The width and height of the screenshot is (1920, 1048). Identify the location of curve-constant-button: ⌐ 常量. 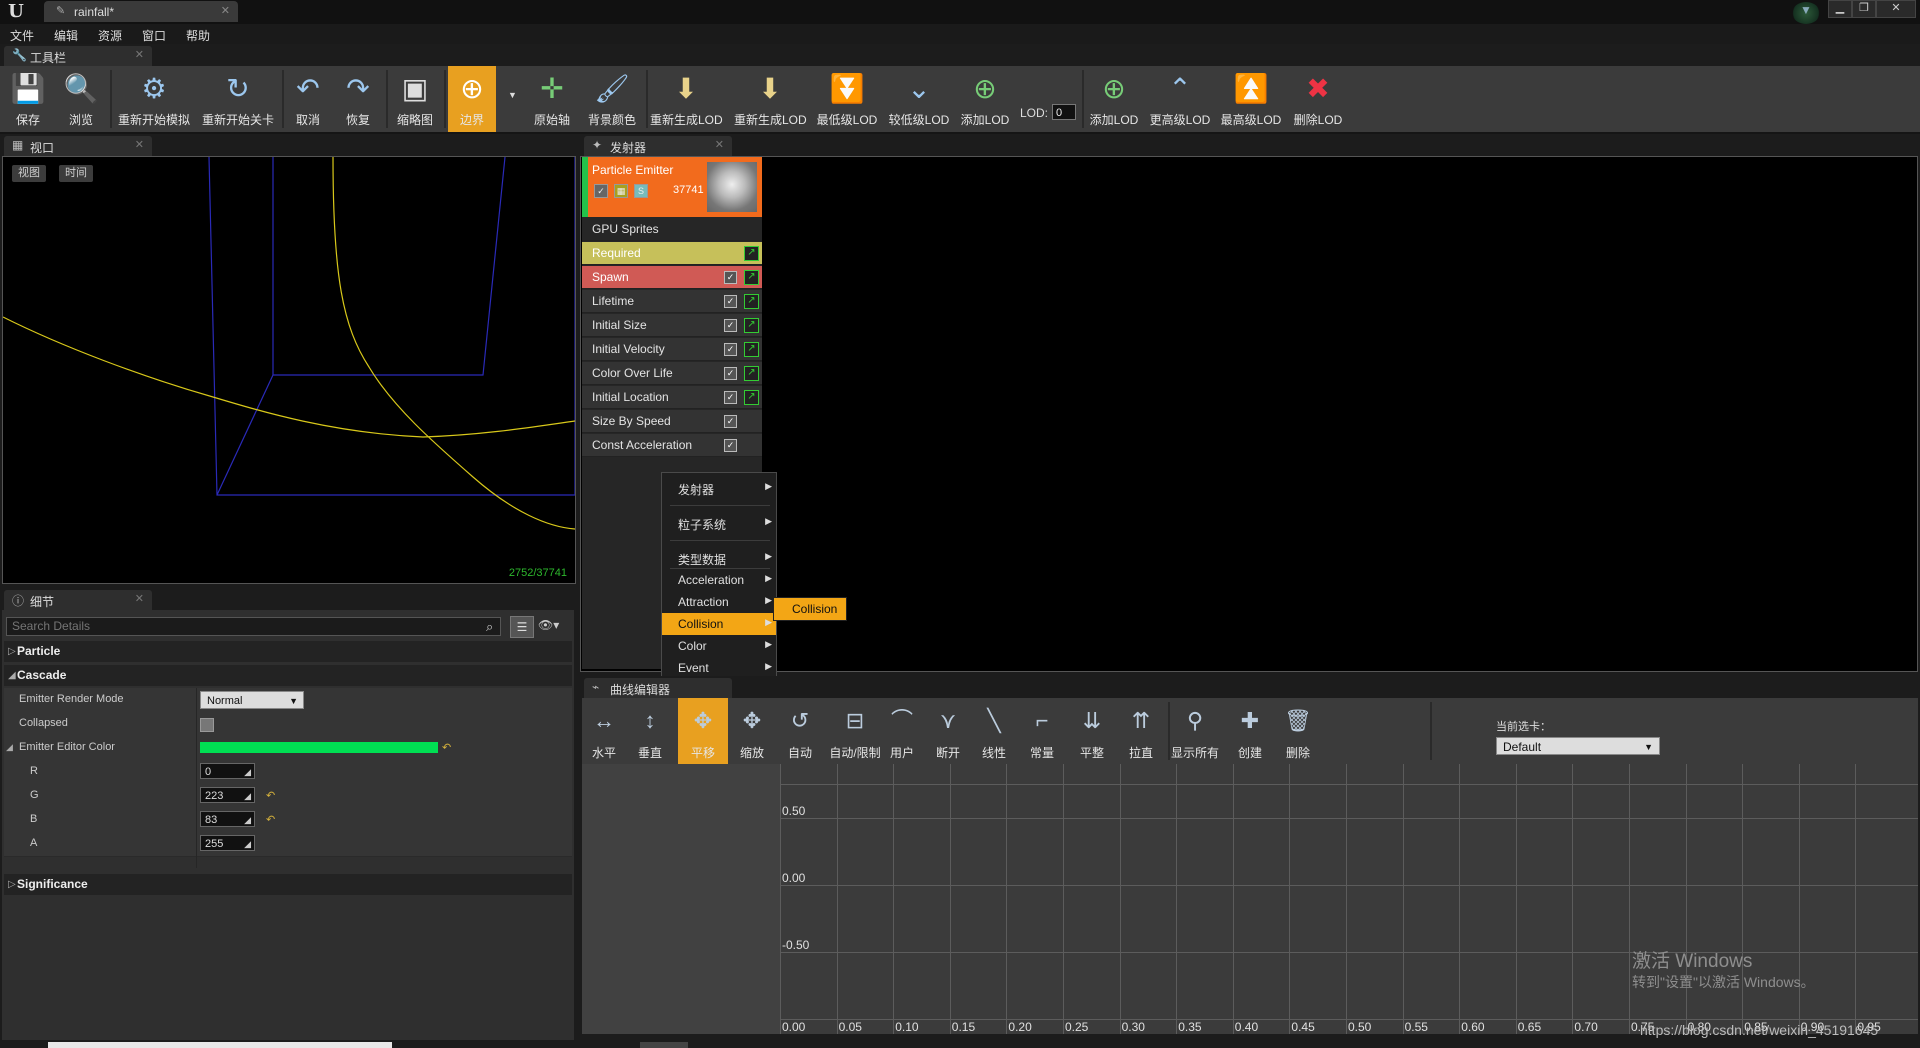
(1042, 731).